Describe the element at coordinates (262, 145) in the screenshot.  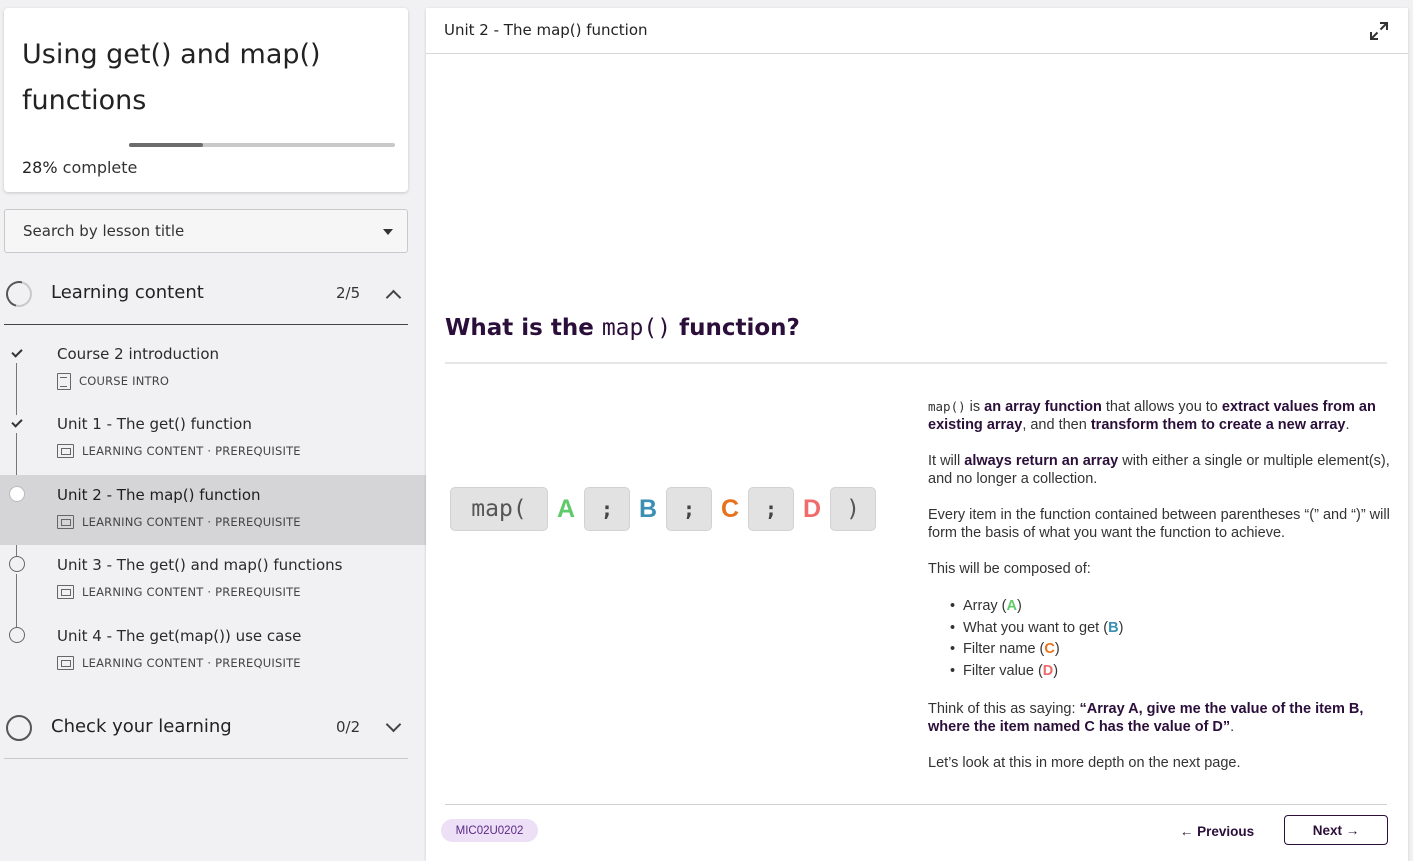
I see `course-progress-bar` at that location.